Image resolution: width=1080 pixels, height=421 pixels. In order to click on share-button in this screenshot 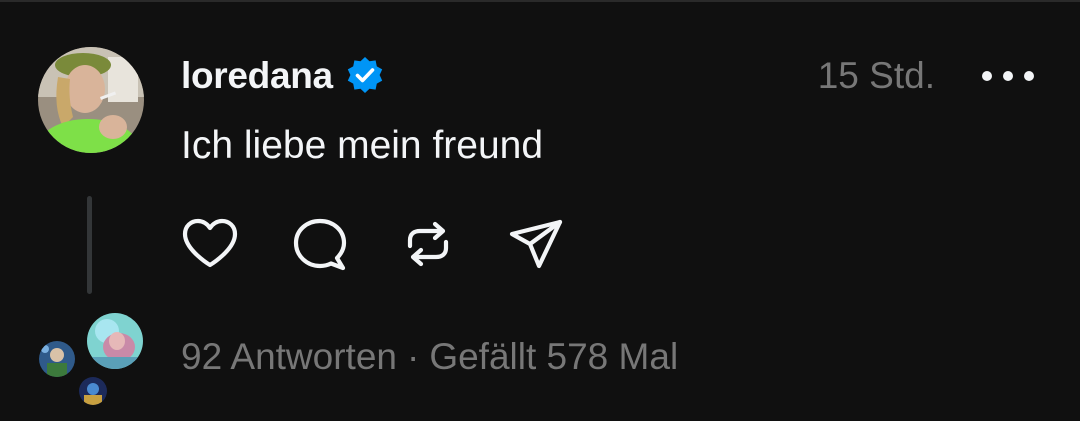, I will do `click(536, 244)`.